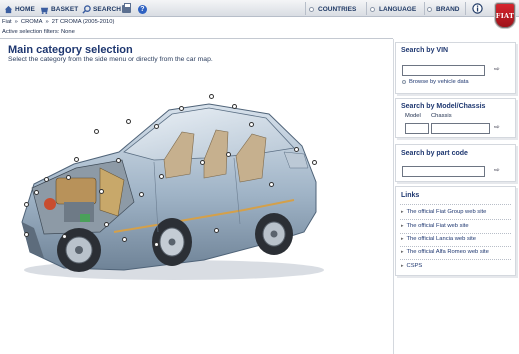 The height and width of the screenshot is (354, 519). I want to click on basket-label: BASKET, so click(65, 9).